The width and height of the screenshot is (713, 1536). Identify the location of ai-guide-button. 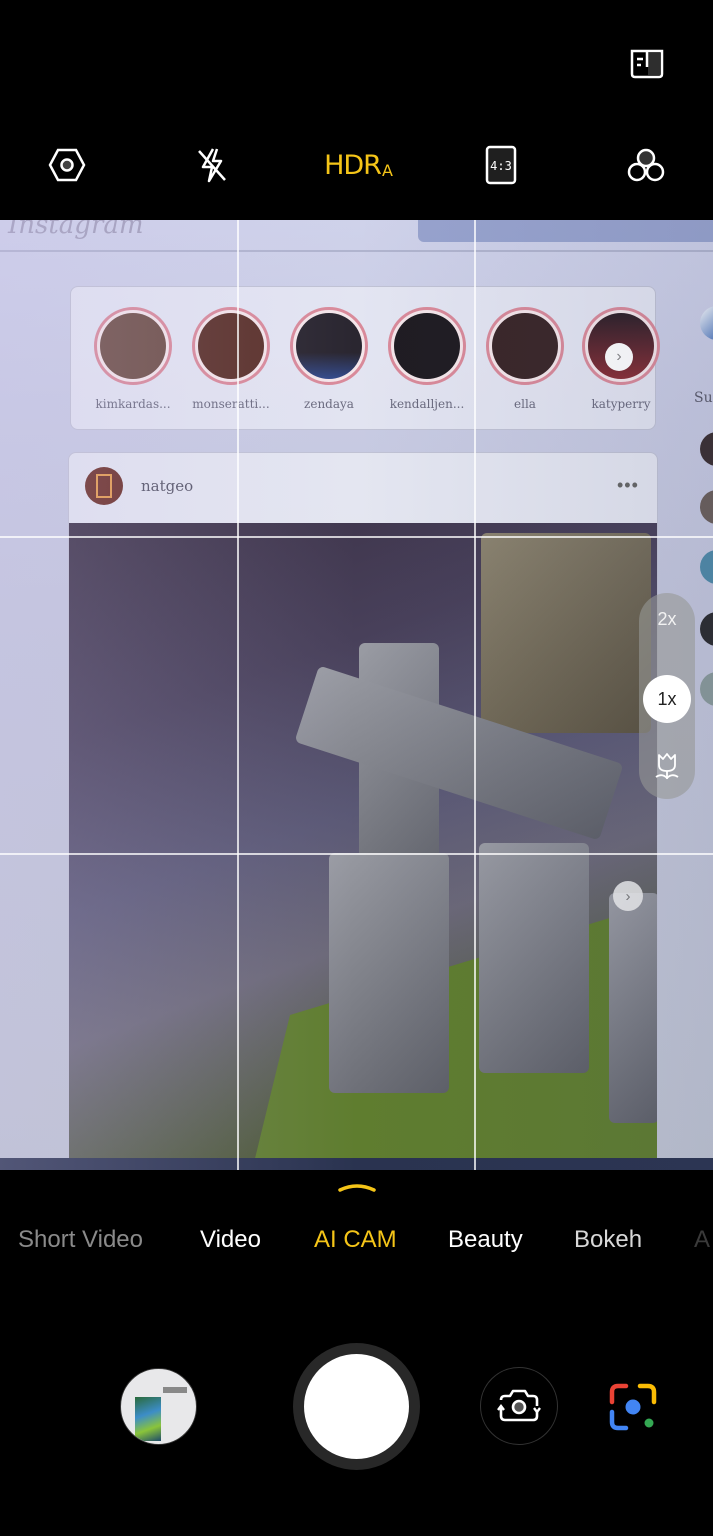
(647, 64).